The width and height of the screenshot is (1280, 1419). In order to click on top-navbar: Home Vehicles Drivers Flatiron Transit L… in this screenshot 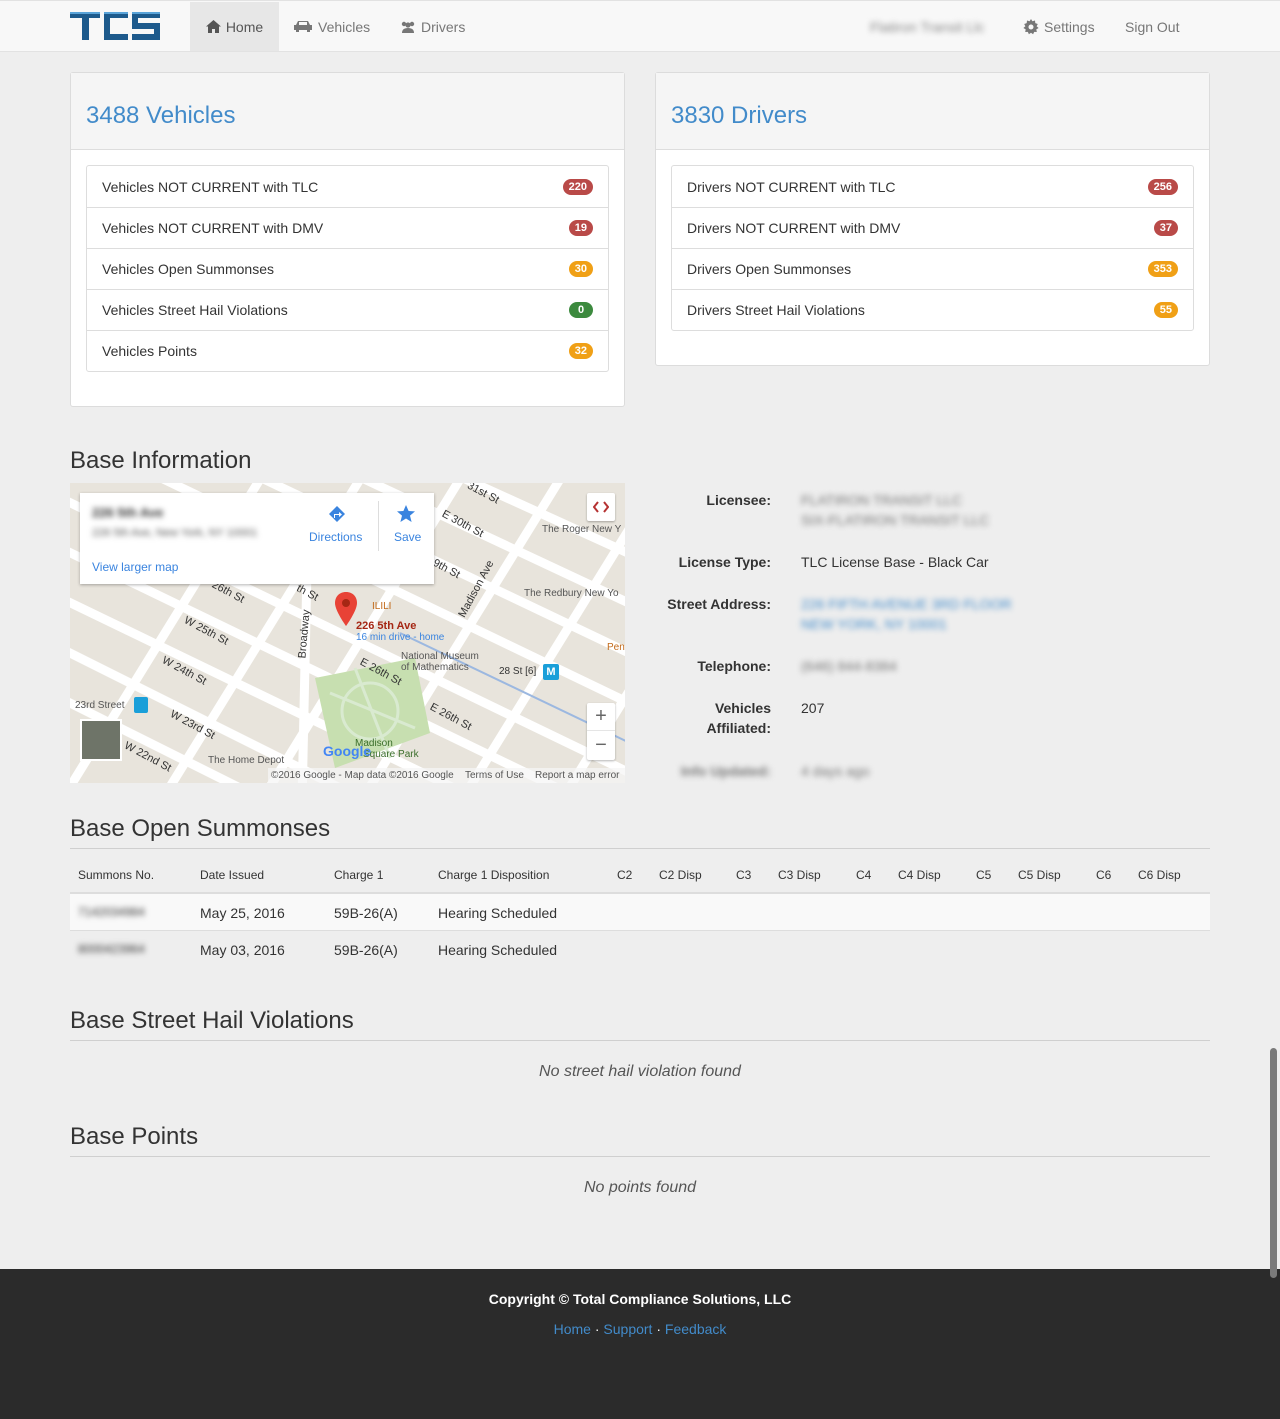, I will do `click(640, 26)`.